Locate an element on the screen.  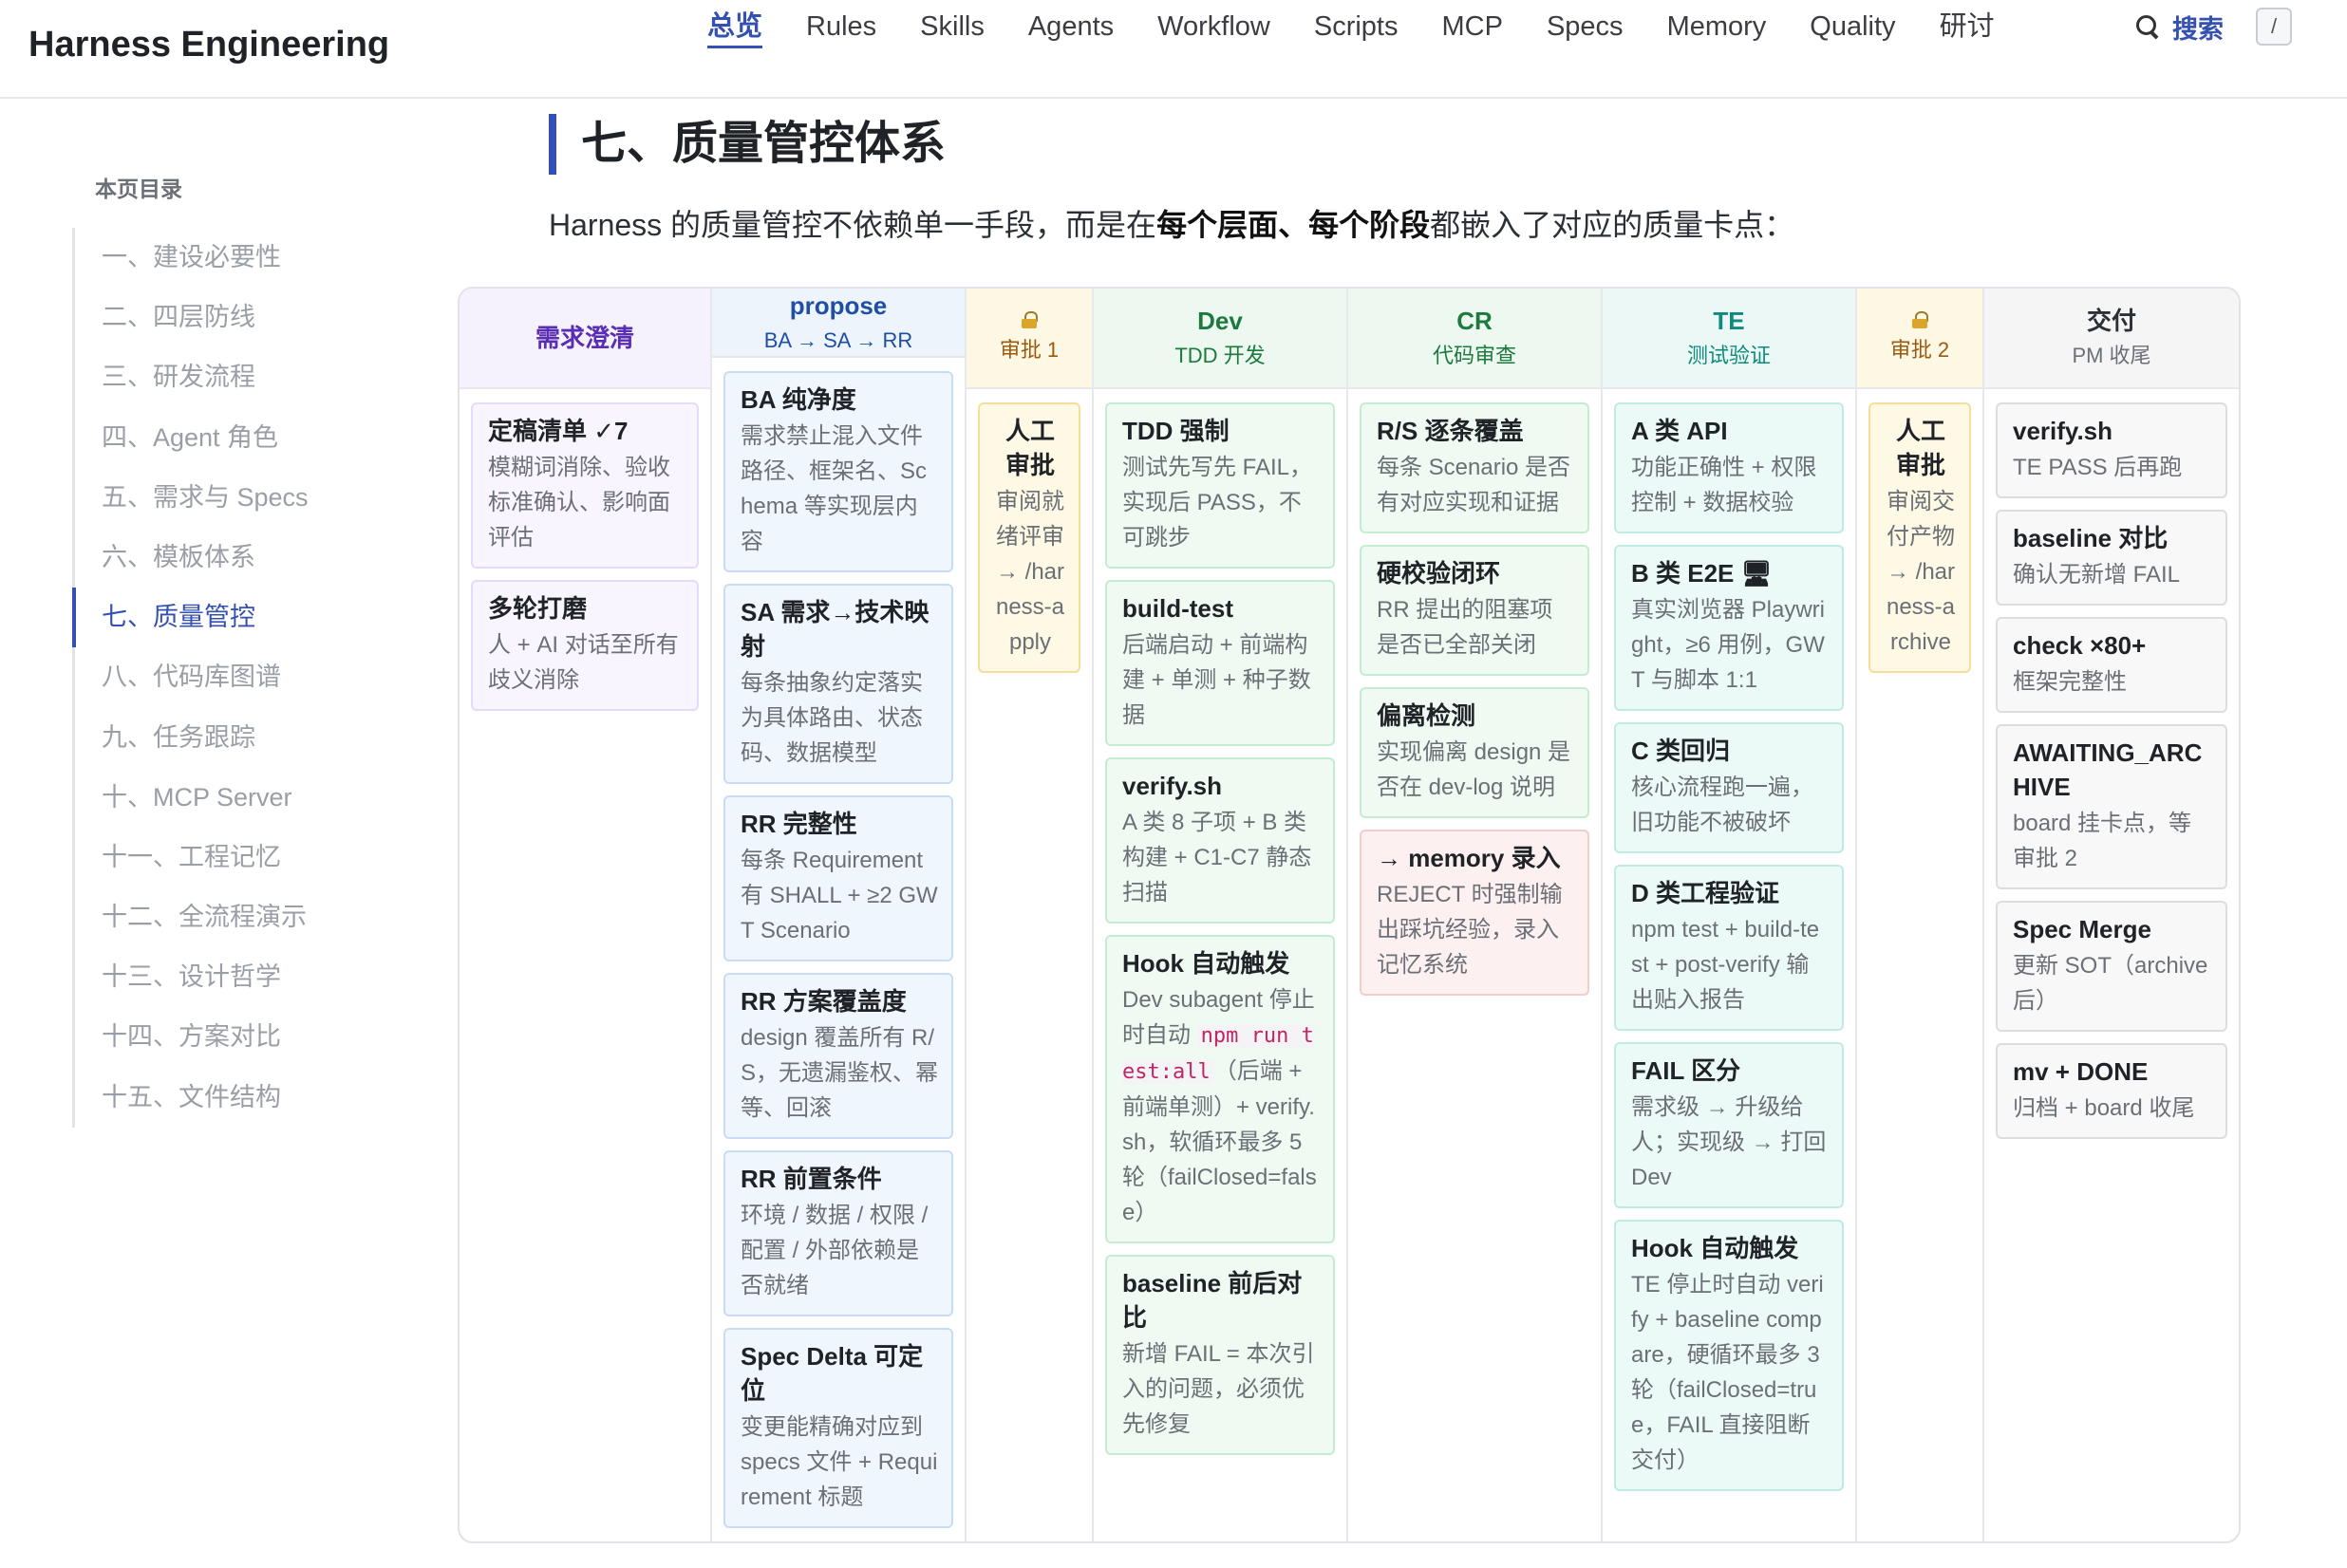
section-heading: 七、质量管控体系 is located at coordinates (747, 145).